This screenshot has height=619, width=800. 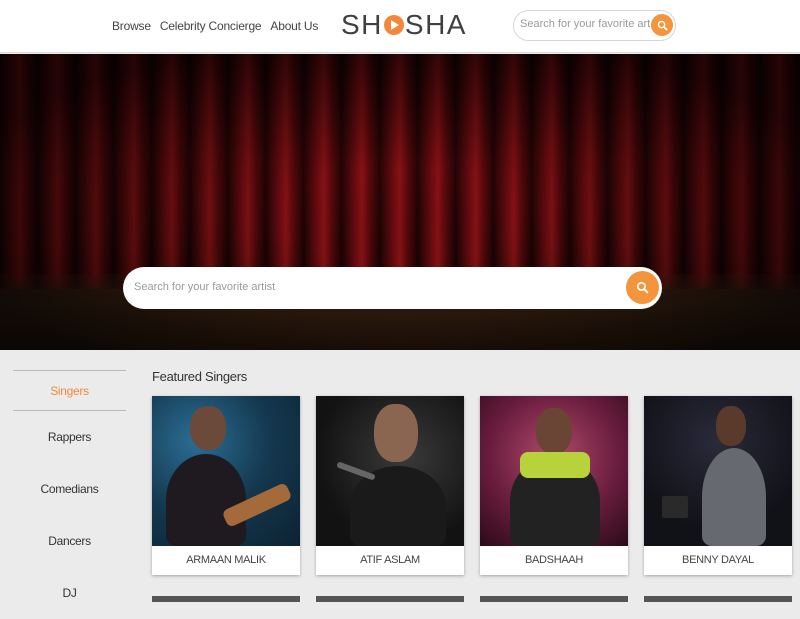 I want to click on artist-card: BENNY DAYAL, so click(x=718, y=485).